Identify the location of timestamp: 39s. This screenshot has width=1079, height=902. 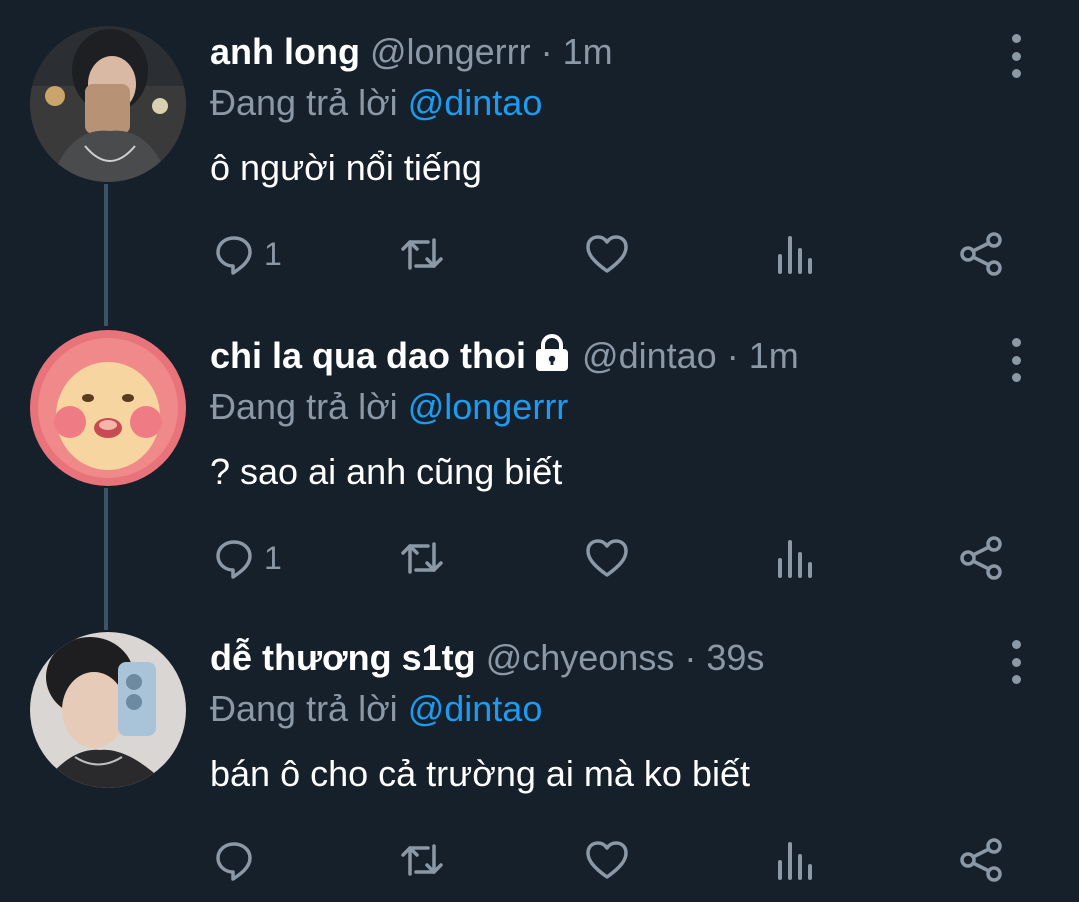
(735, 657).